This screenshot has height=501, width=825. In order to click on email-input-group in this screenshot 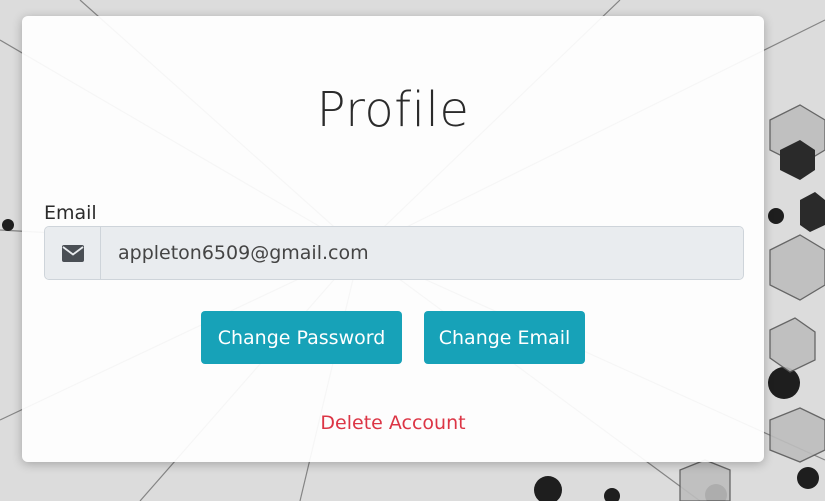, I will do `click(394, 253)`.